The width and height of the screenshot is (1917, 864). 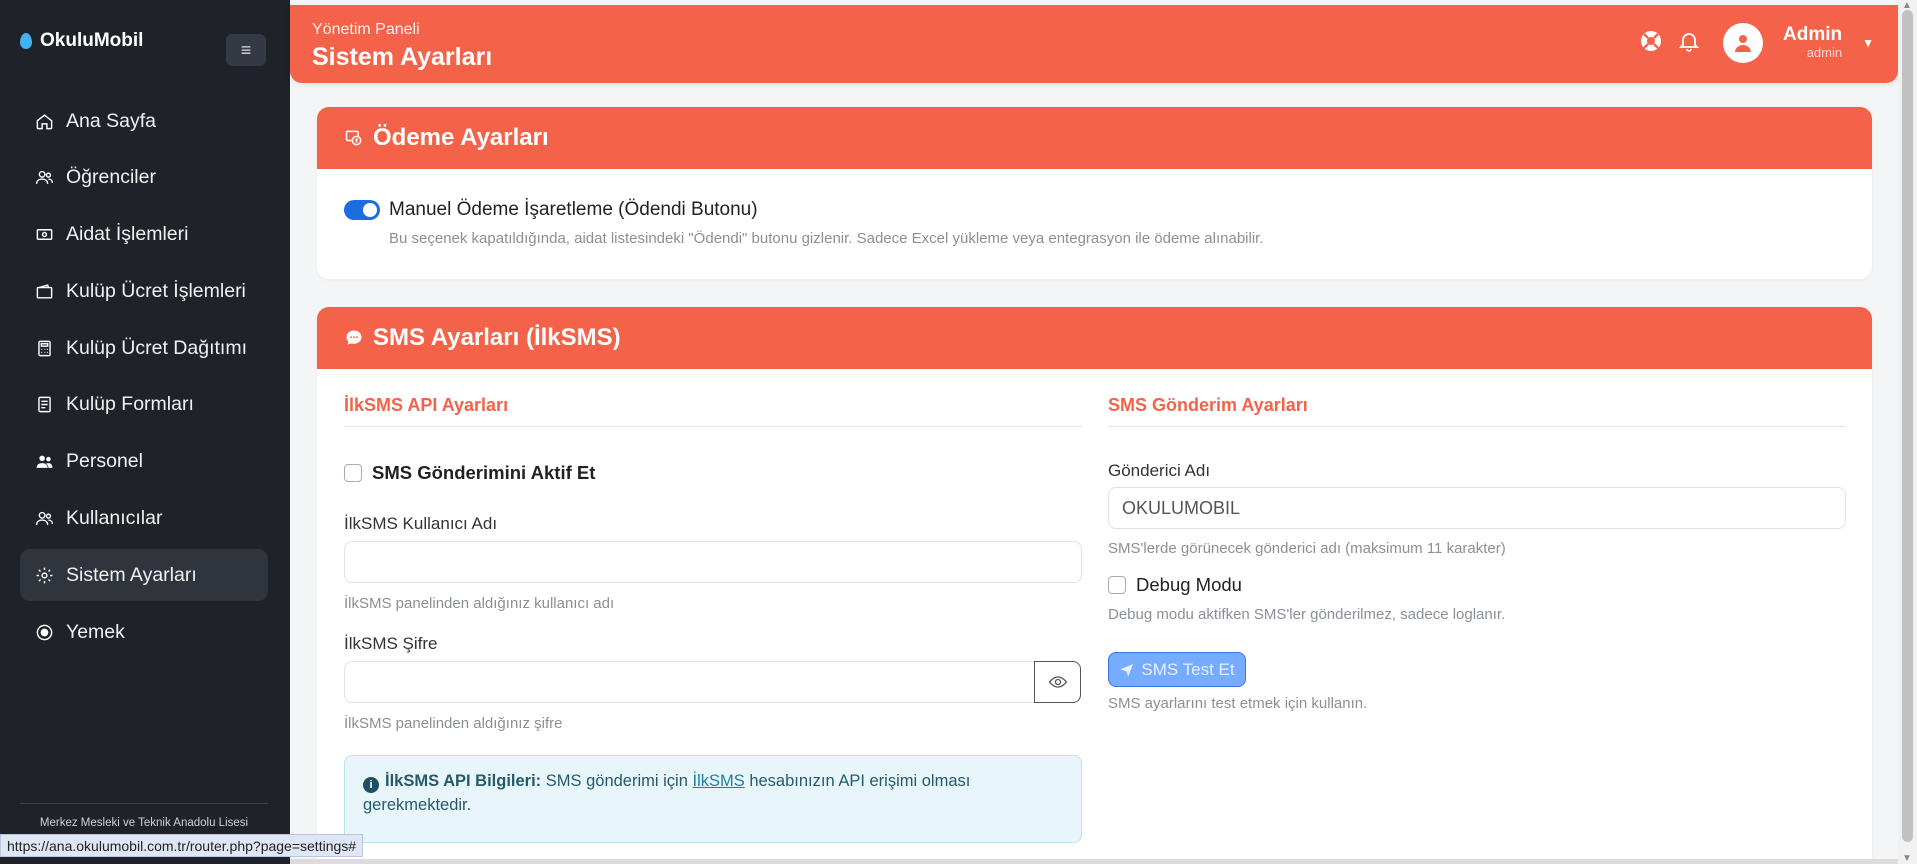 I want to click on avatar, so click(x=1743, y=43).